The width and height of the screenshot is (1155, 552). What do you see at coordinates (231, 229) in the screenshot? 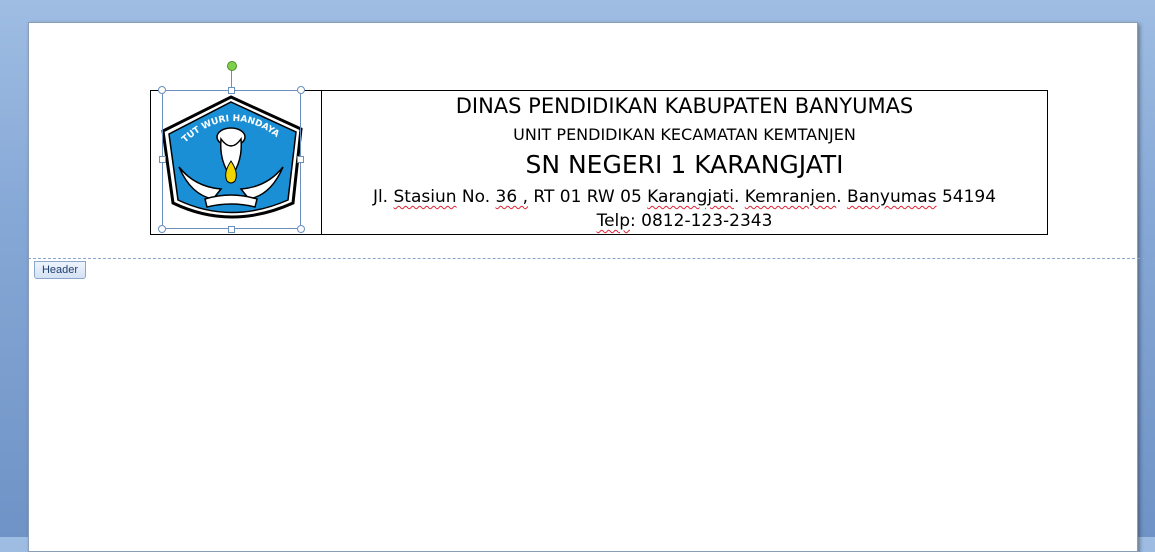
I see `resize-handle-bottom` at bounding box center [231, 229].